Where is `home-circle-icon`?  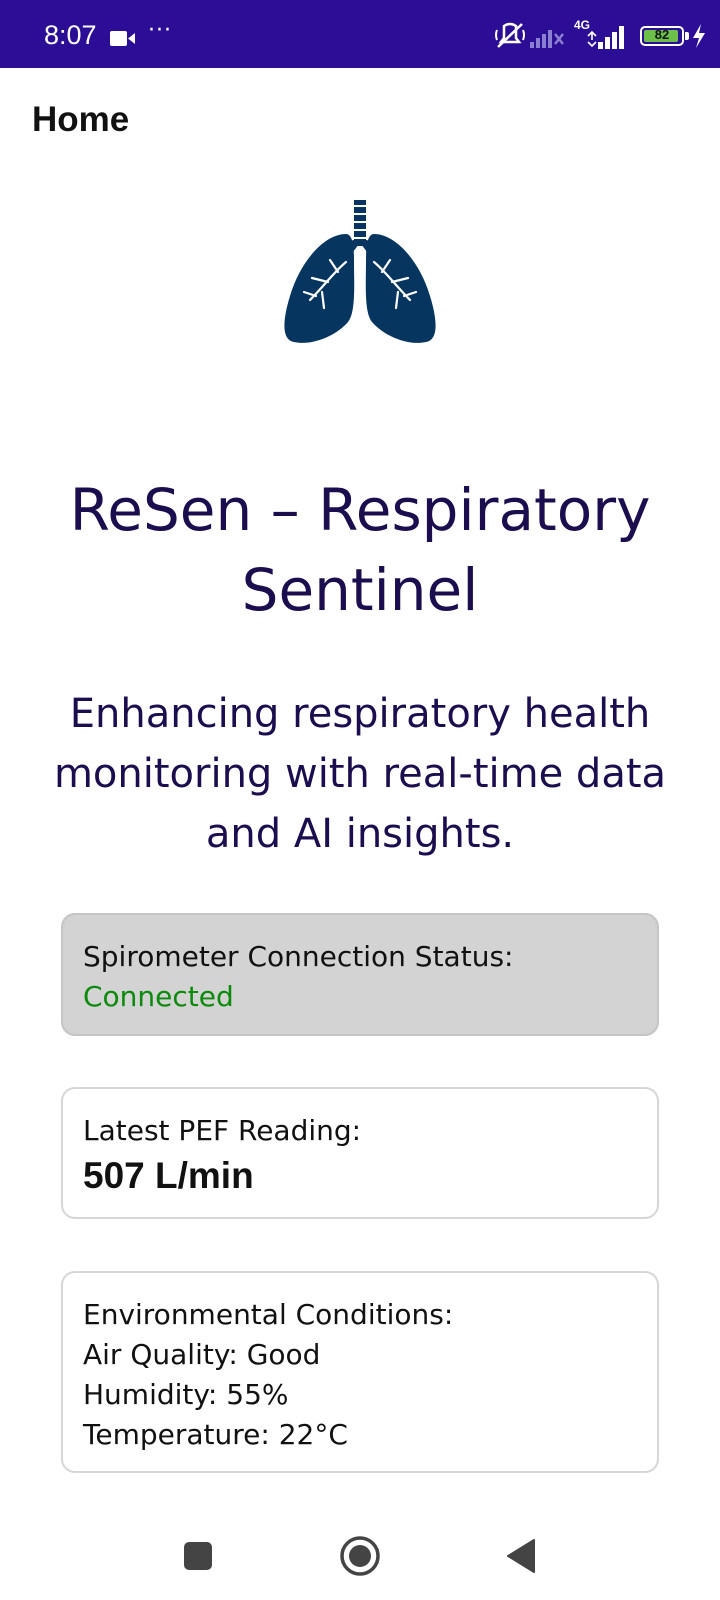 home-circle-icon is located at coordinates (360, 1556).